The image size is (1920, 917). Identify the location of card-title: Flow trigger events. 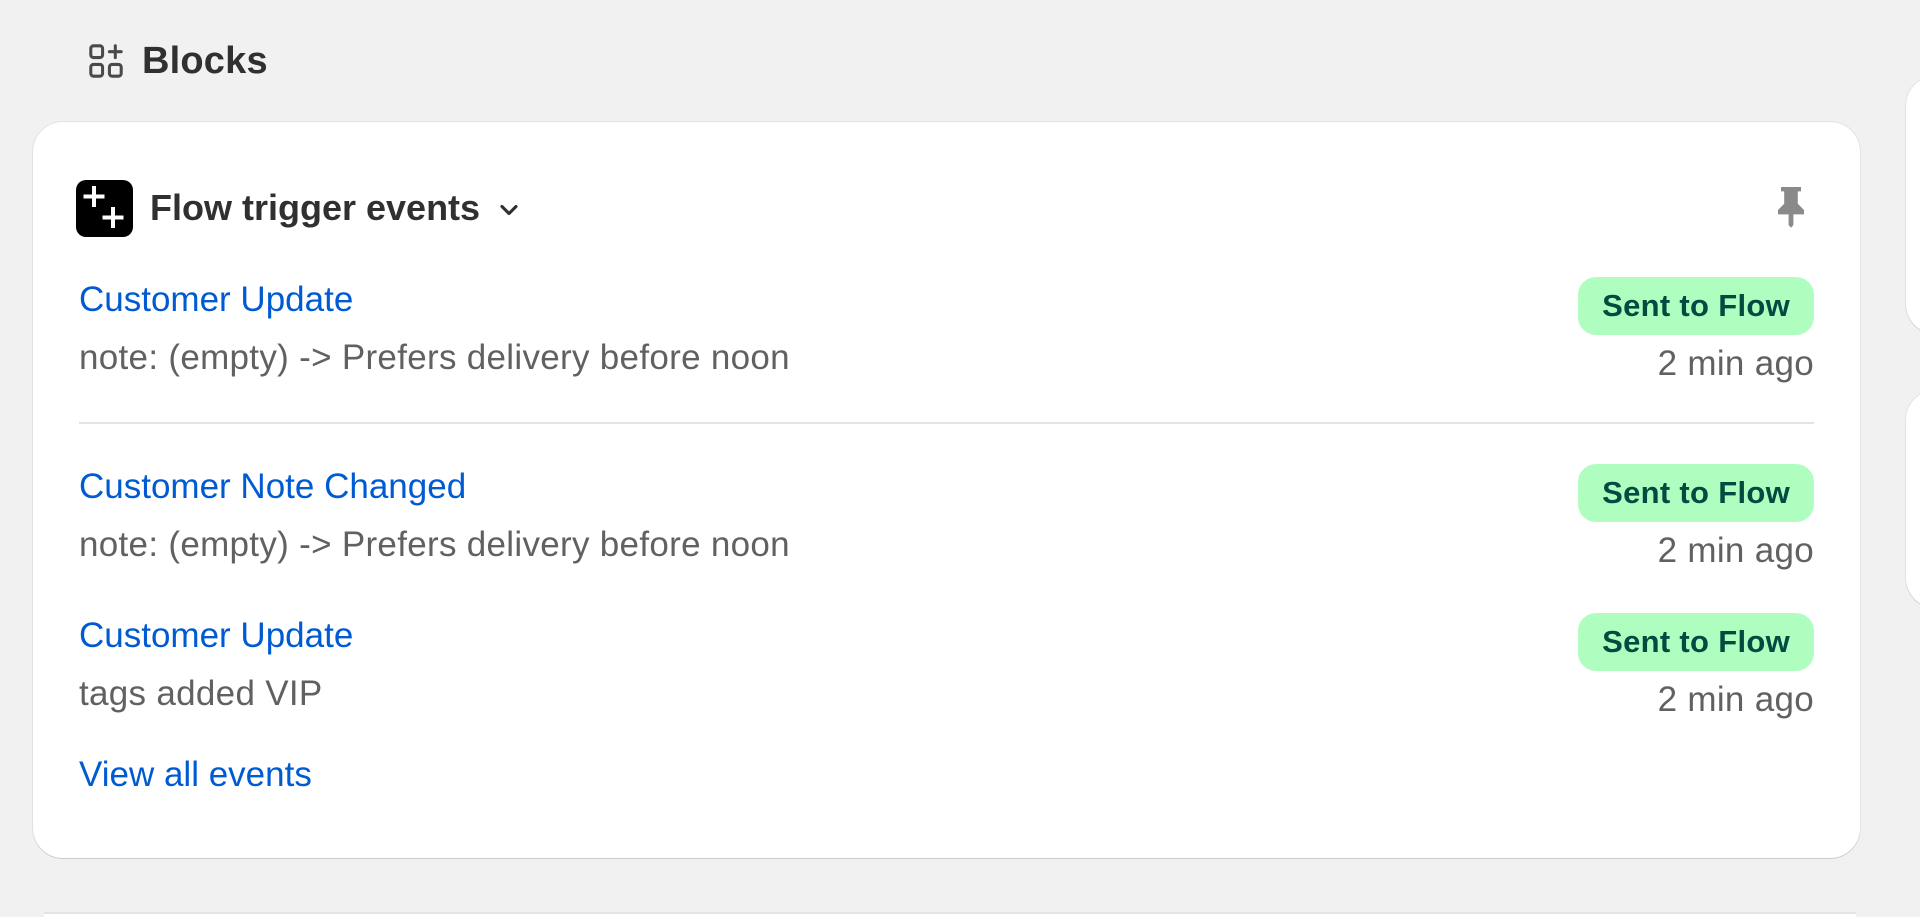
(315, 207).